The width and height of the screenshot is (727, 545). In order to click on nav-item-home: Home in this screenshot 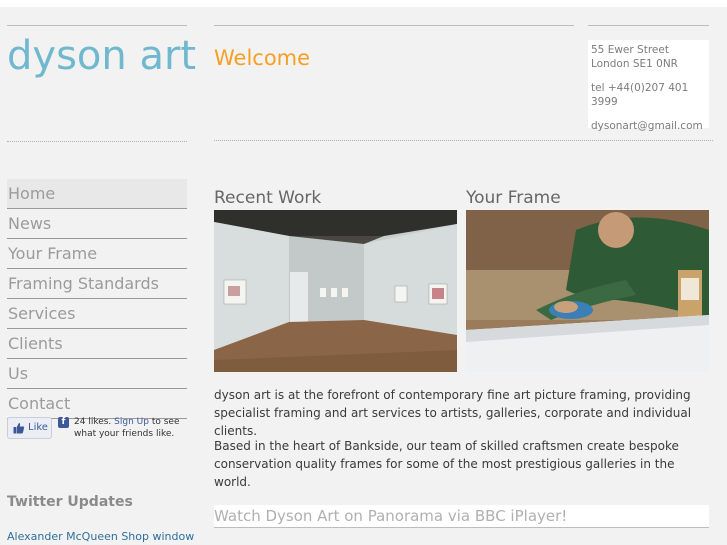, I will do `click(97, 194)`.